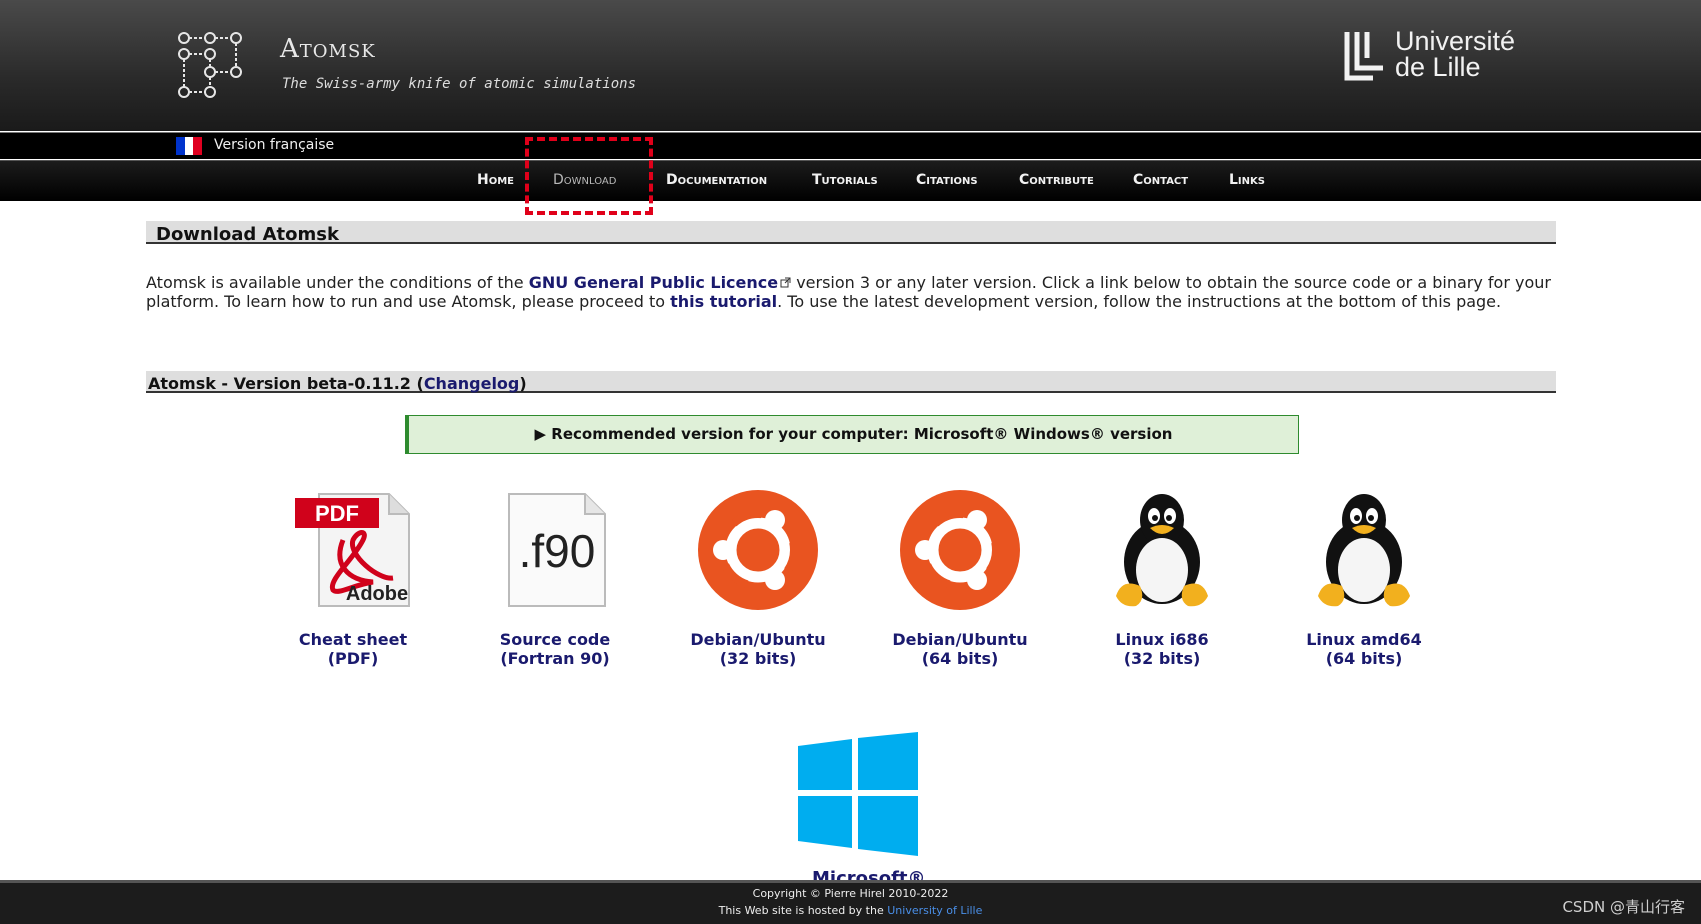 The width and height of the screenshot is (1701, 924). What do you see at coordinates (1364, 649) in the screenshot?
I see `download-label: Linux amd64 (64 bits)` at bounding box center [1364, 649].